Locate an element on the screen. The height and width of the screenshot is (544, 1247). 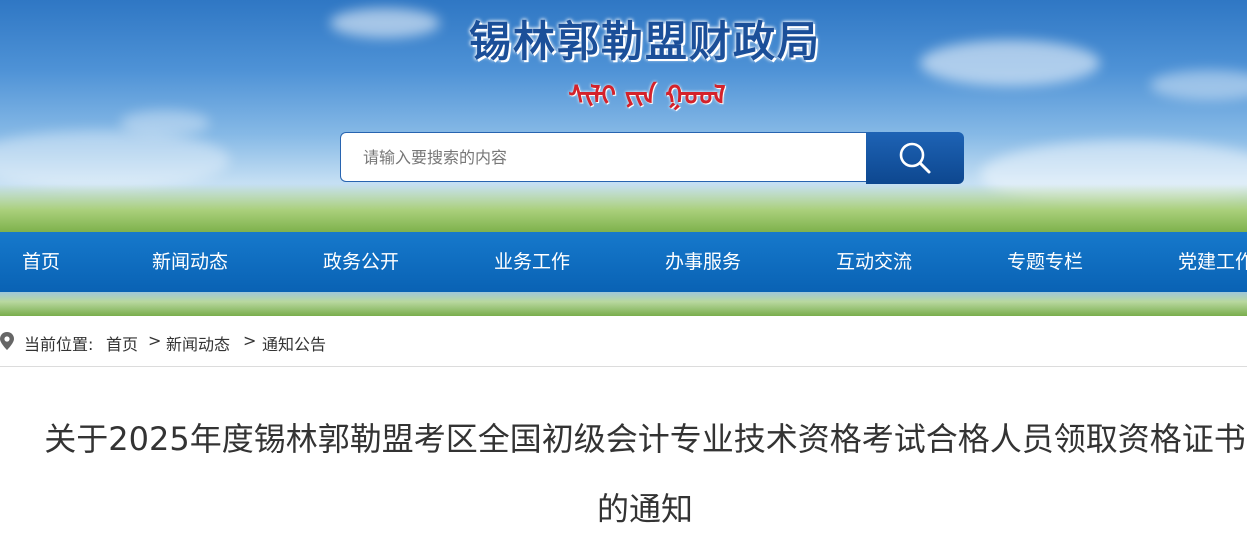
magnifier-icon is located at coordinates (915, 158).